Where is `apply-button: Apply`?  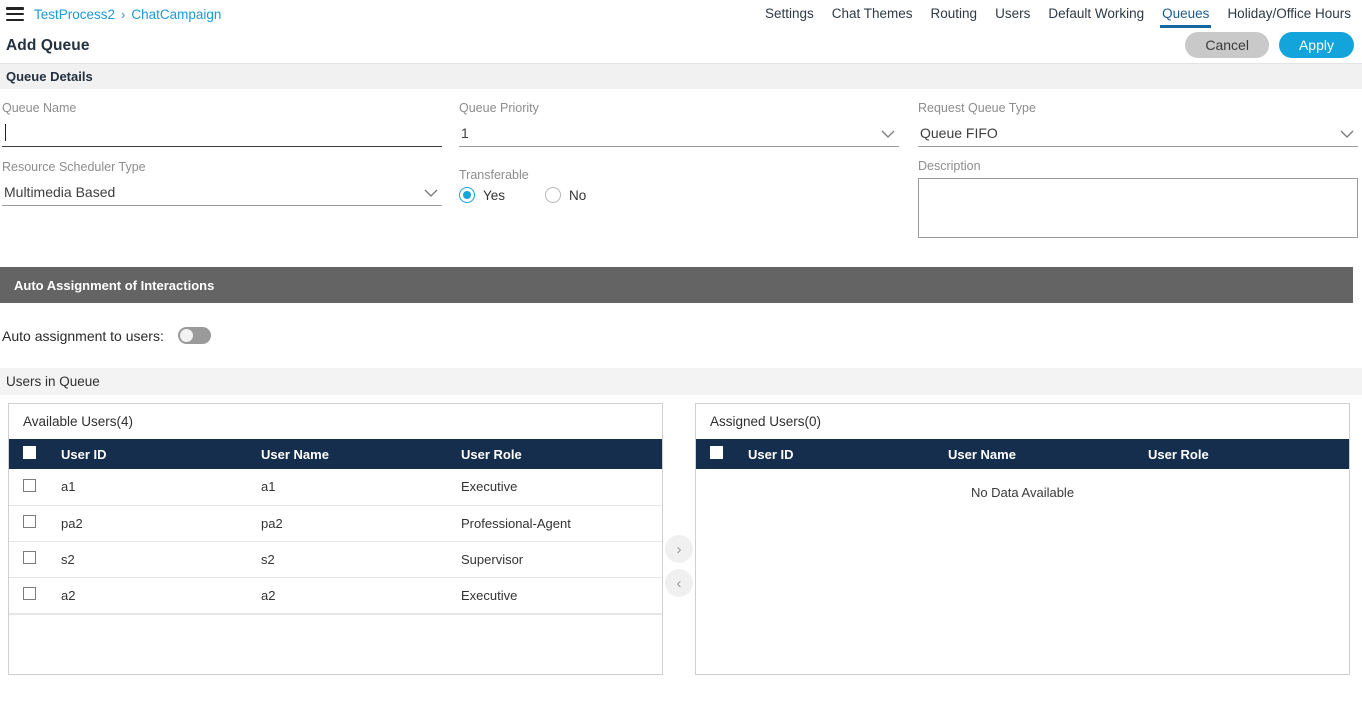 apply-button: Apply is located at coordinates (1316, 45).